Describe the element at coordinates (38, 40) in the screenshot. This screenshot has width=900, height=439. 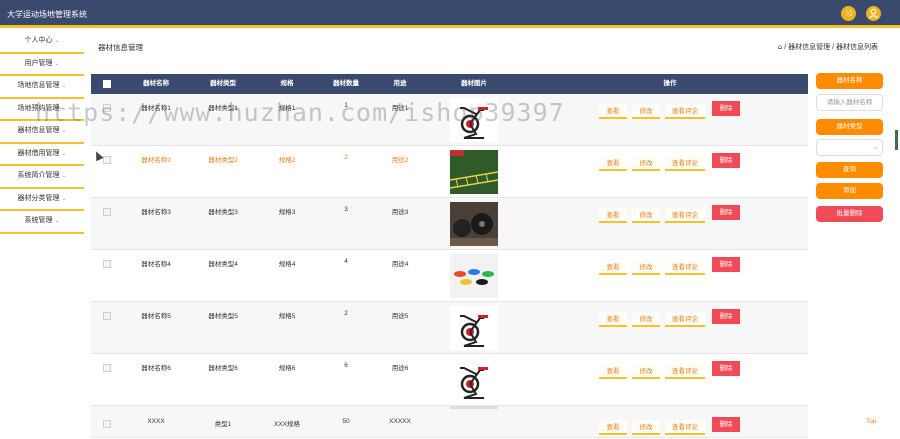
I see `sidebar-item-label: 个人中心` at that location.